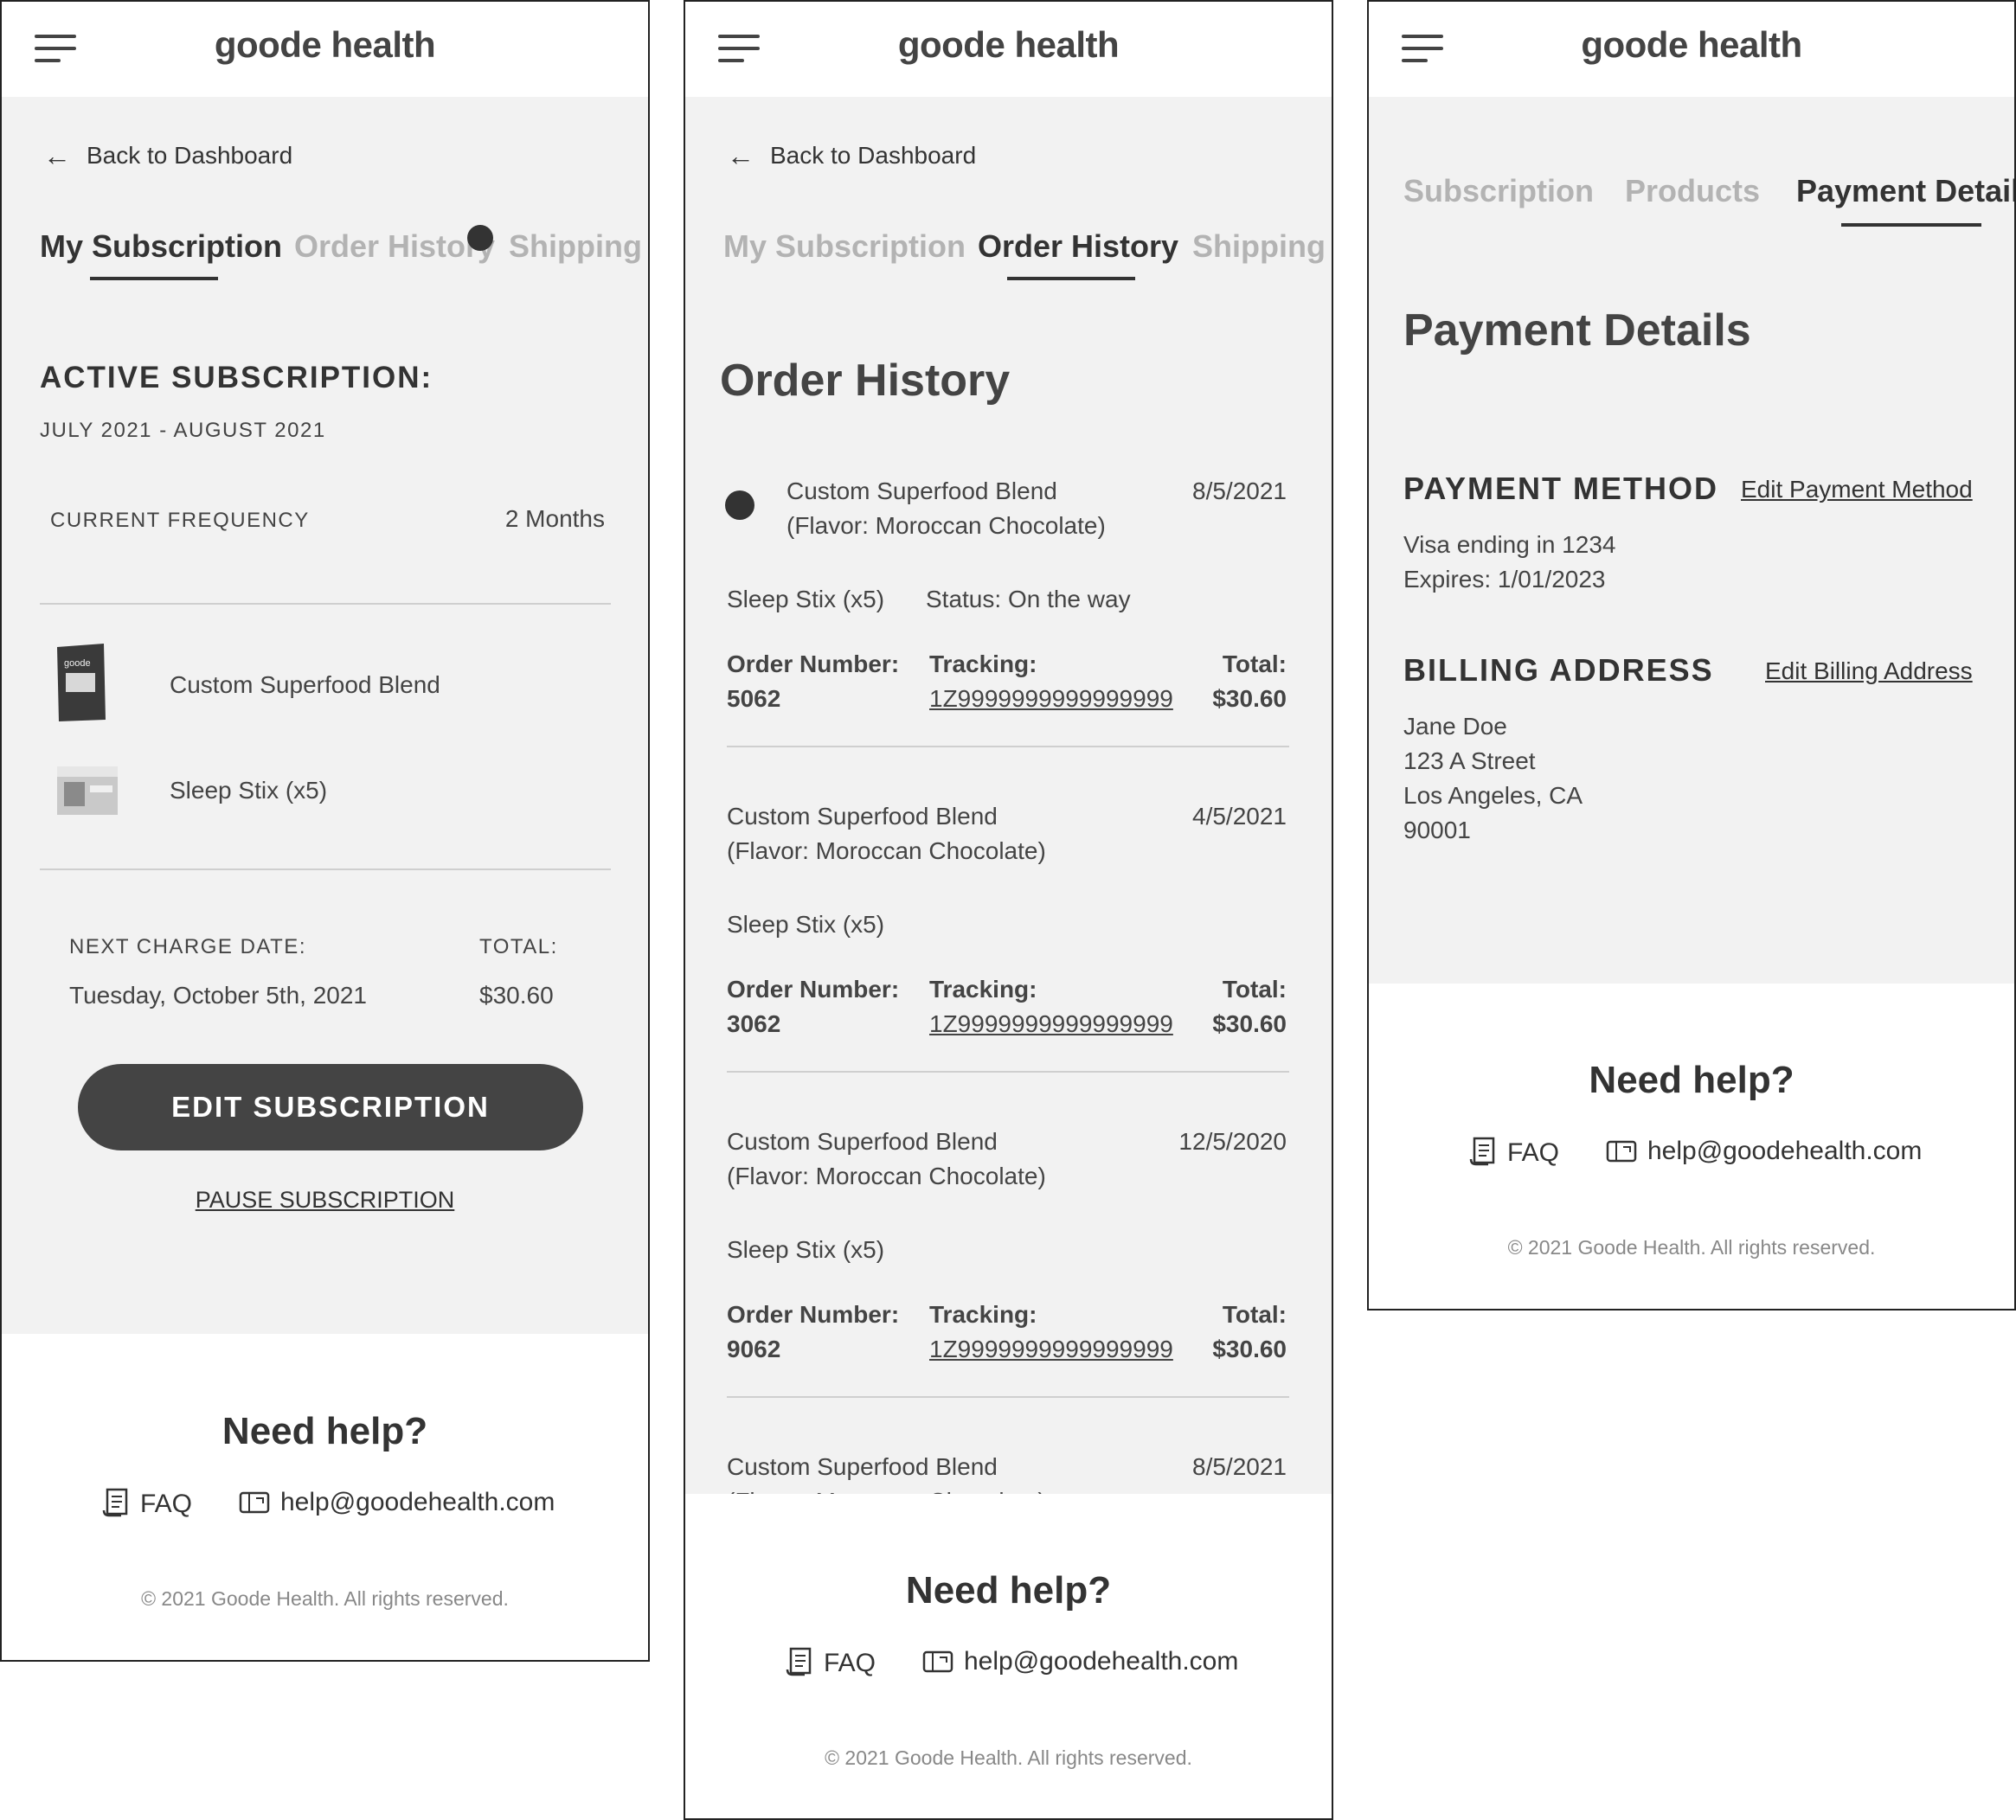  Describe the element at coordinates (1857, 489) in the screenshot. I see `edit-payment-method-link: Edit Payment Method` at that location.